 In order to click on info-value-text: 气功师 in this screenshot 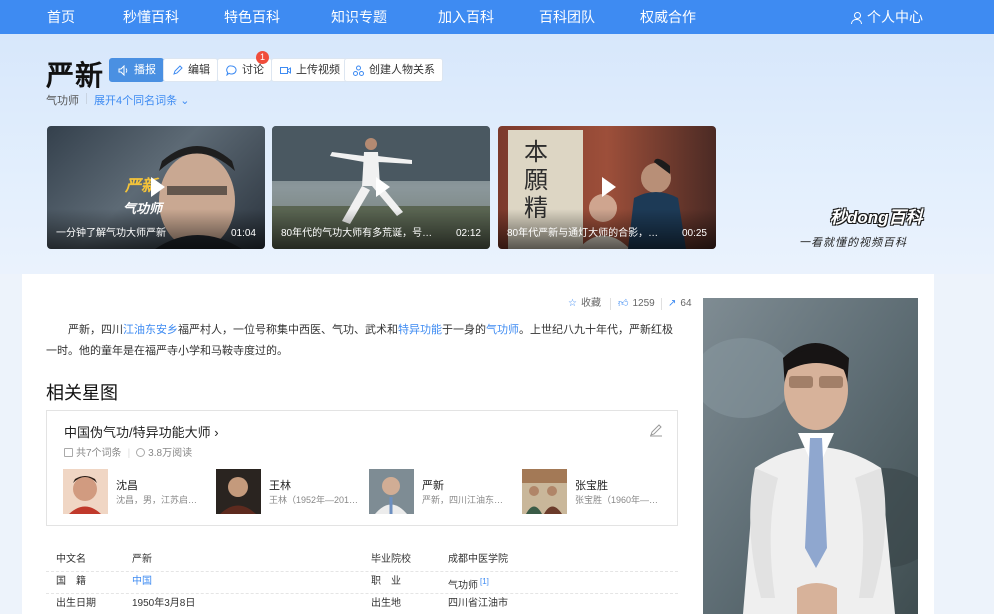, I will do `click(463, 586)`.